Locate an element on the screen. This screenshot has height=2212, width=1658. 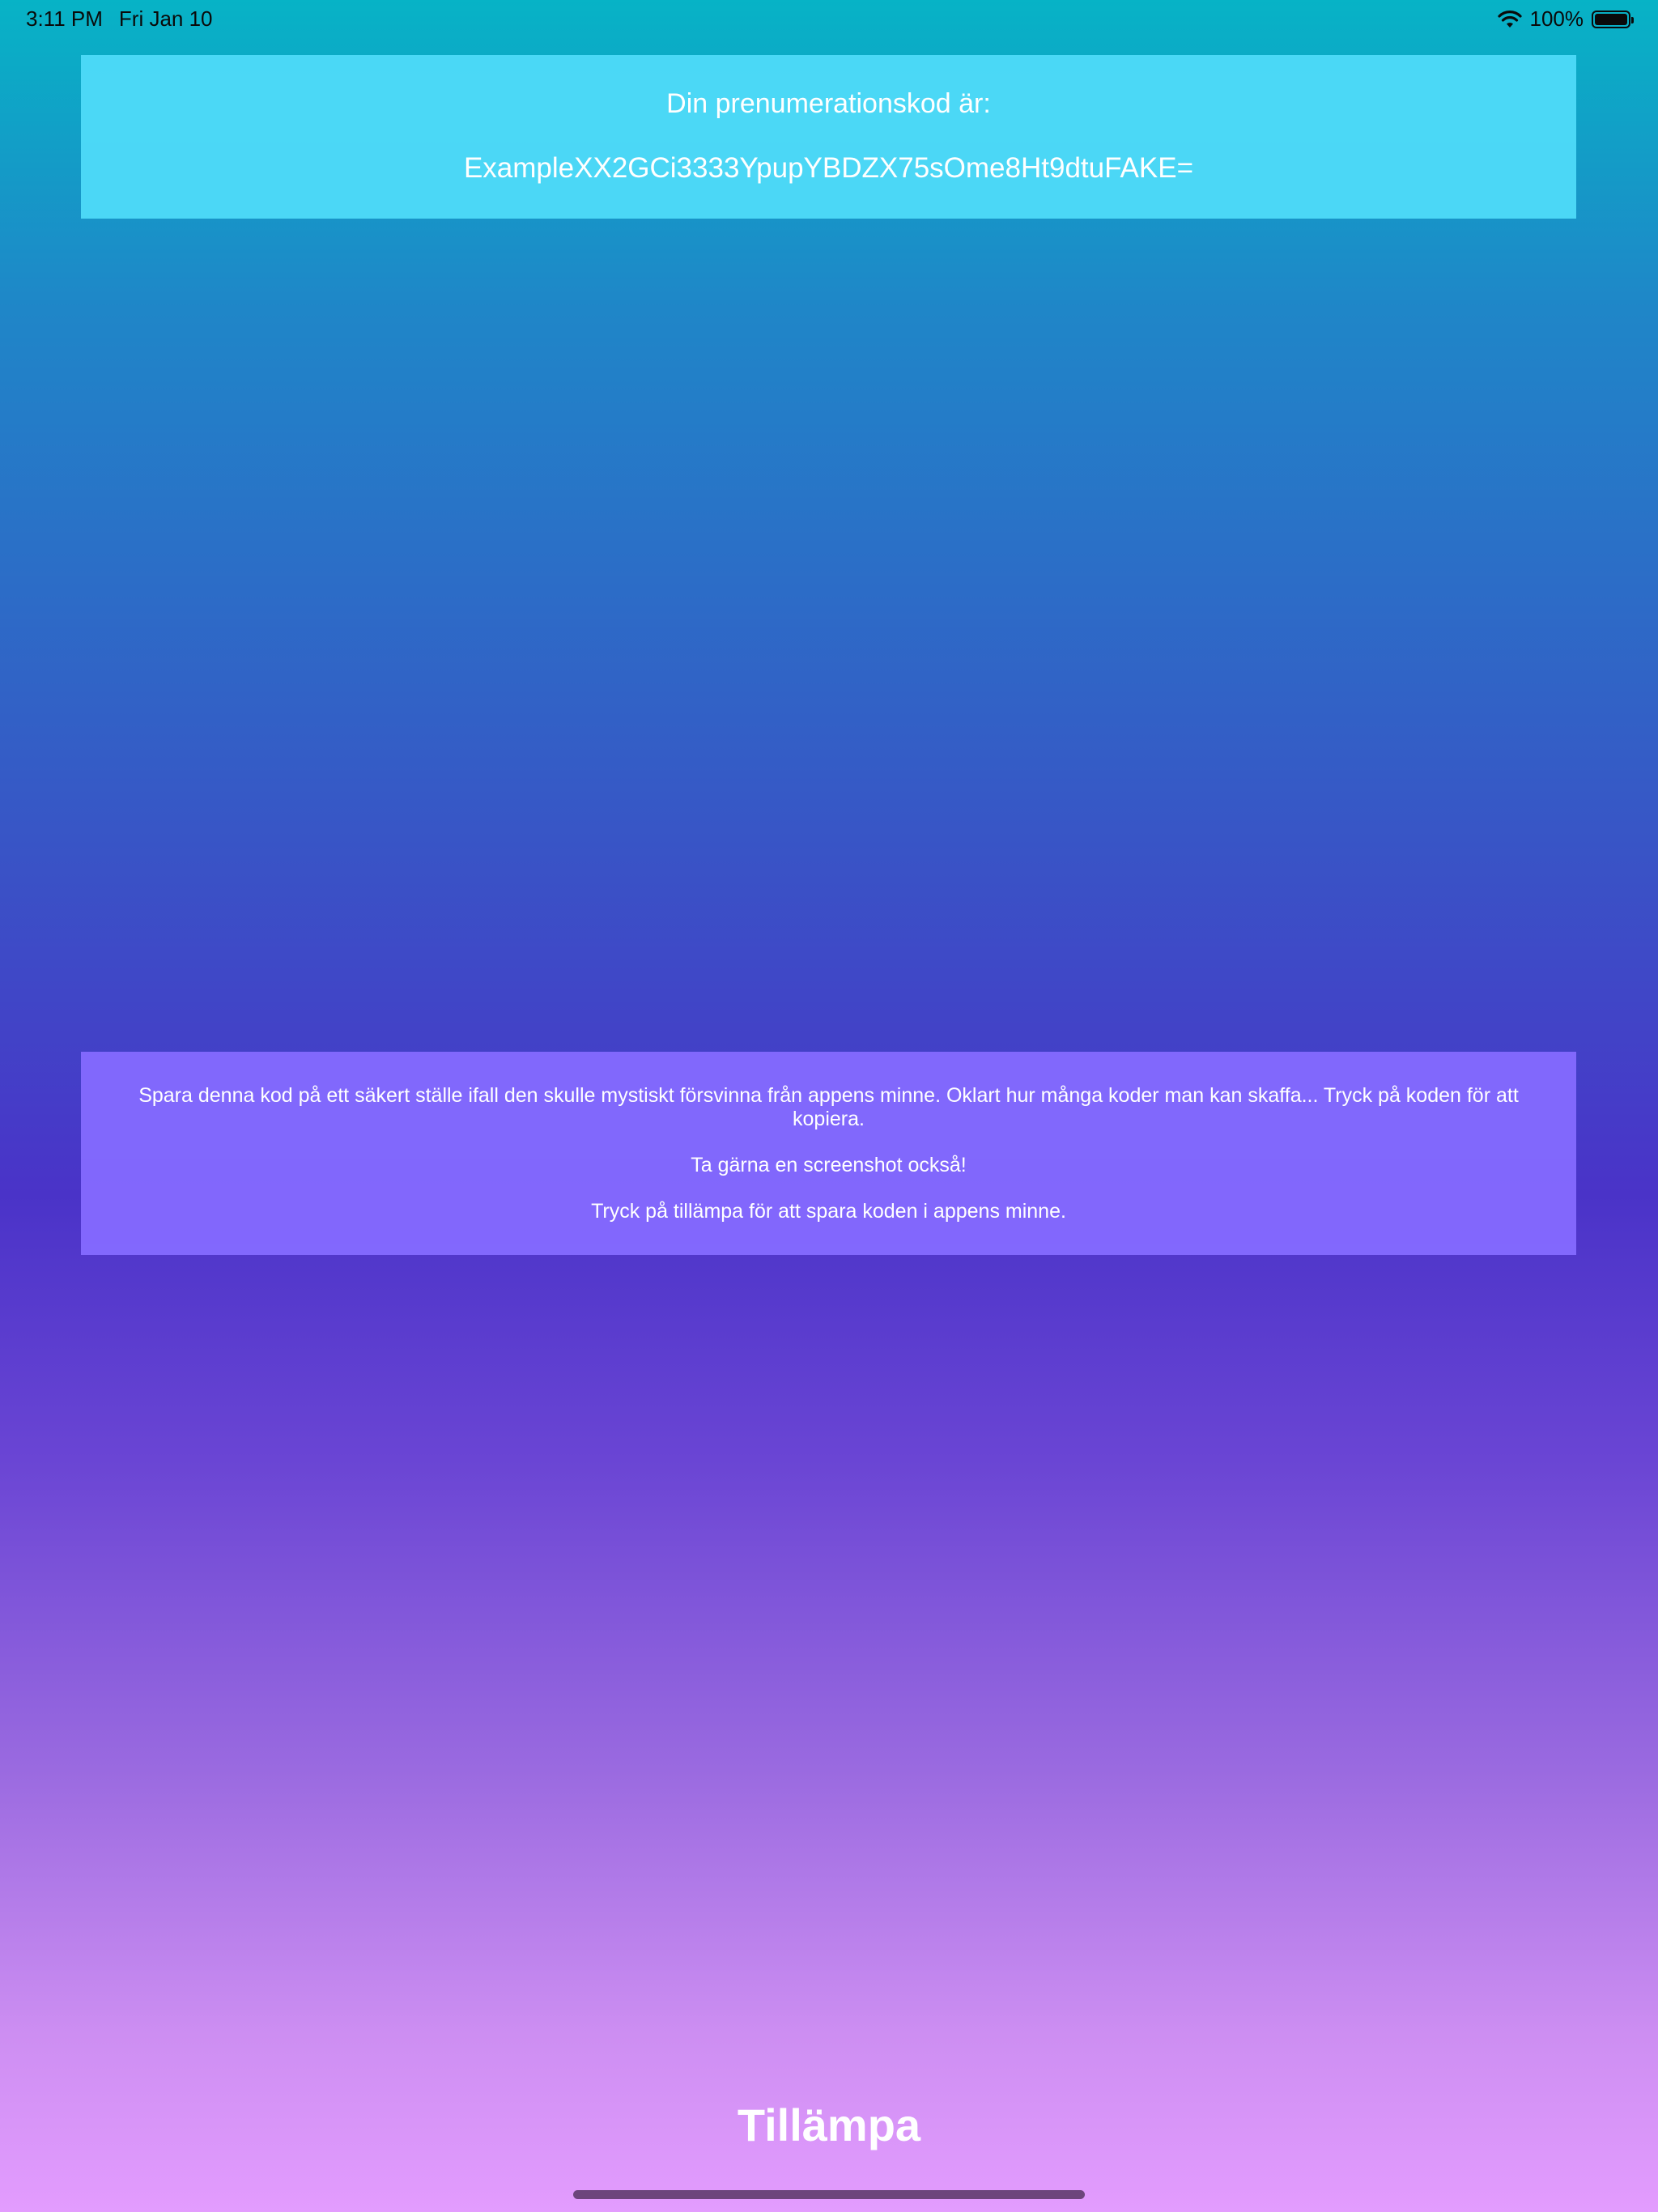
battery-icon is located at coordinates (1613, 19).